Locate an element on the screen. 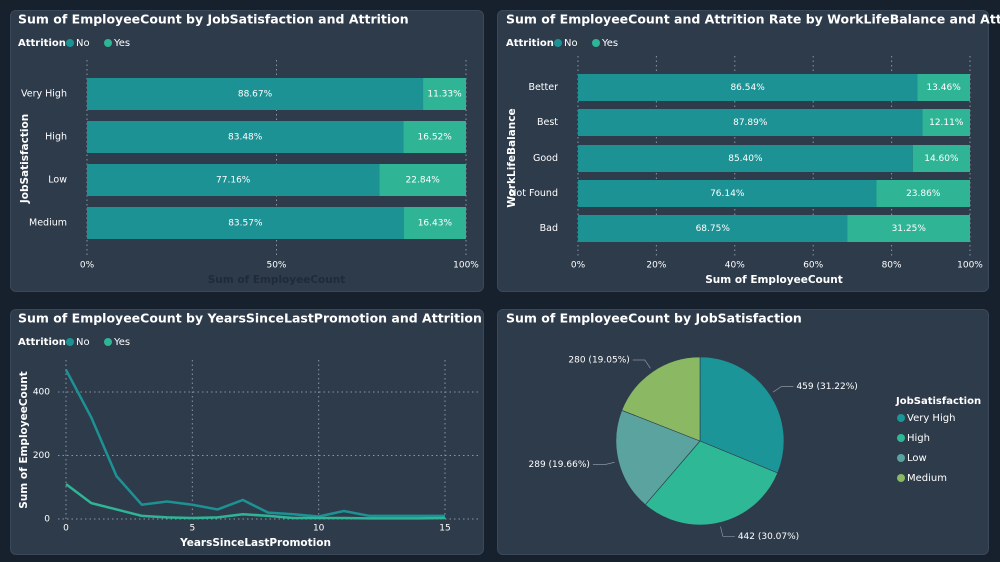  x-axis-title: YearsSinceLastPromotion is located at coordinates (255, 543).